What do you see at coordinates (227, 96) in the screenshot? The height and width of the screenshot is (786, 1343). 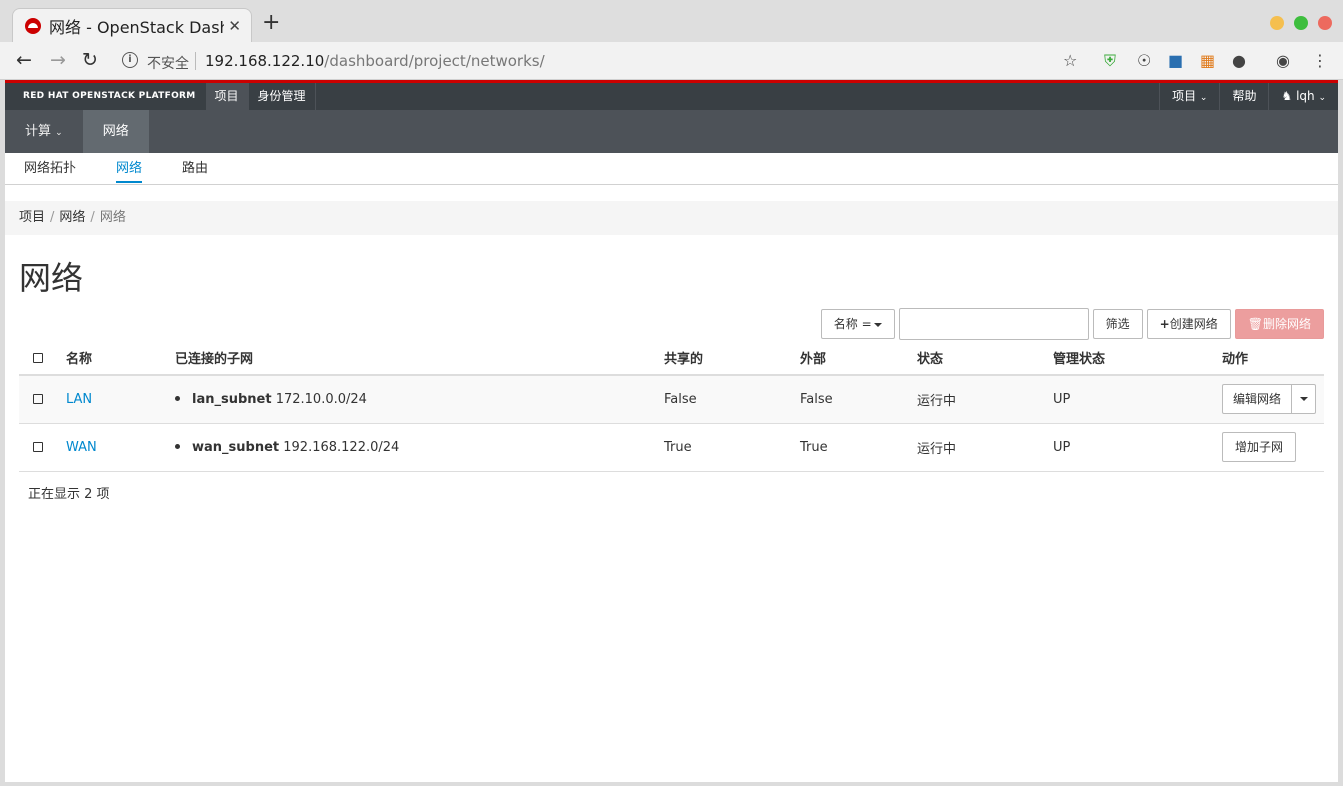 I see `masthead-tab-project: 项目` at bounding box center [227, 96].